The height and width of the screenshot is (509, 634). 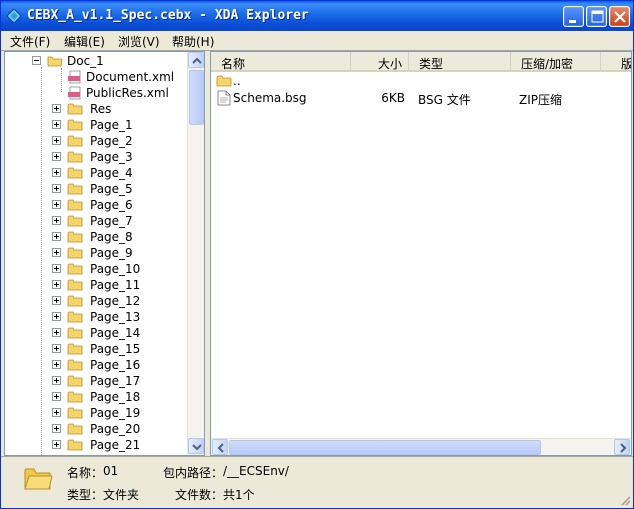 I want to click on resize-grip-icon, so click(x=625, y=500).